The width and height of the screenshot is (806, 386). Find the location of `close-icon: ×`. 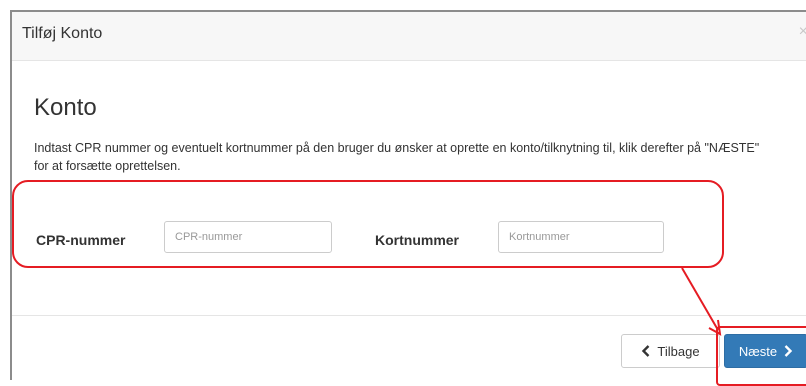

close-icon: × is located at coordinates (802, 32).